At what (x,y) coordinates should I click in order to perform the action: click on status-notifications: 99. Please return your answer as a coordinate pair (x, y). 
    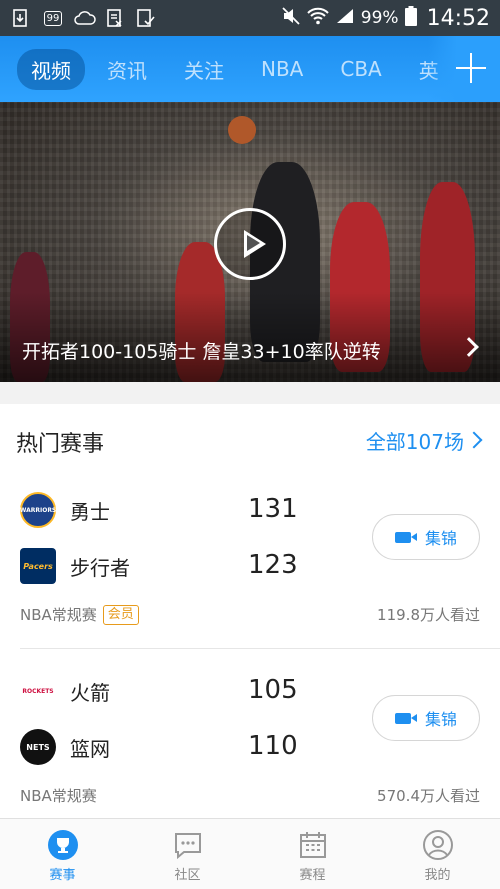
    Looking at the image, I should click on (83, 18).